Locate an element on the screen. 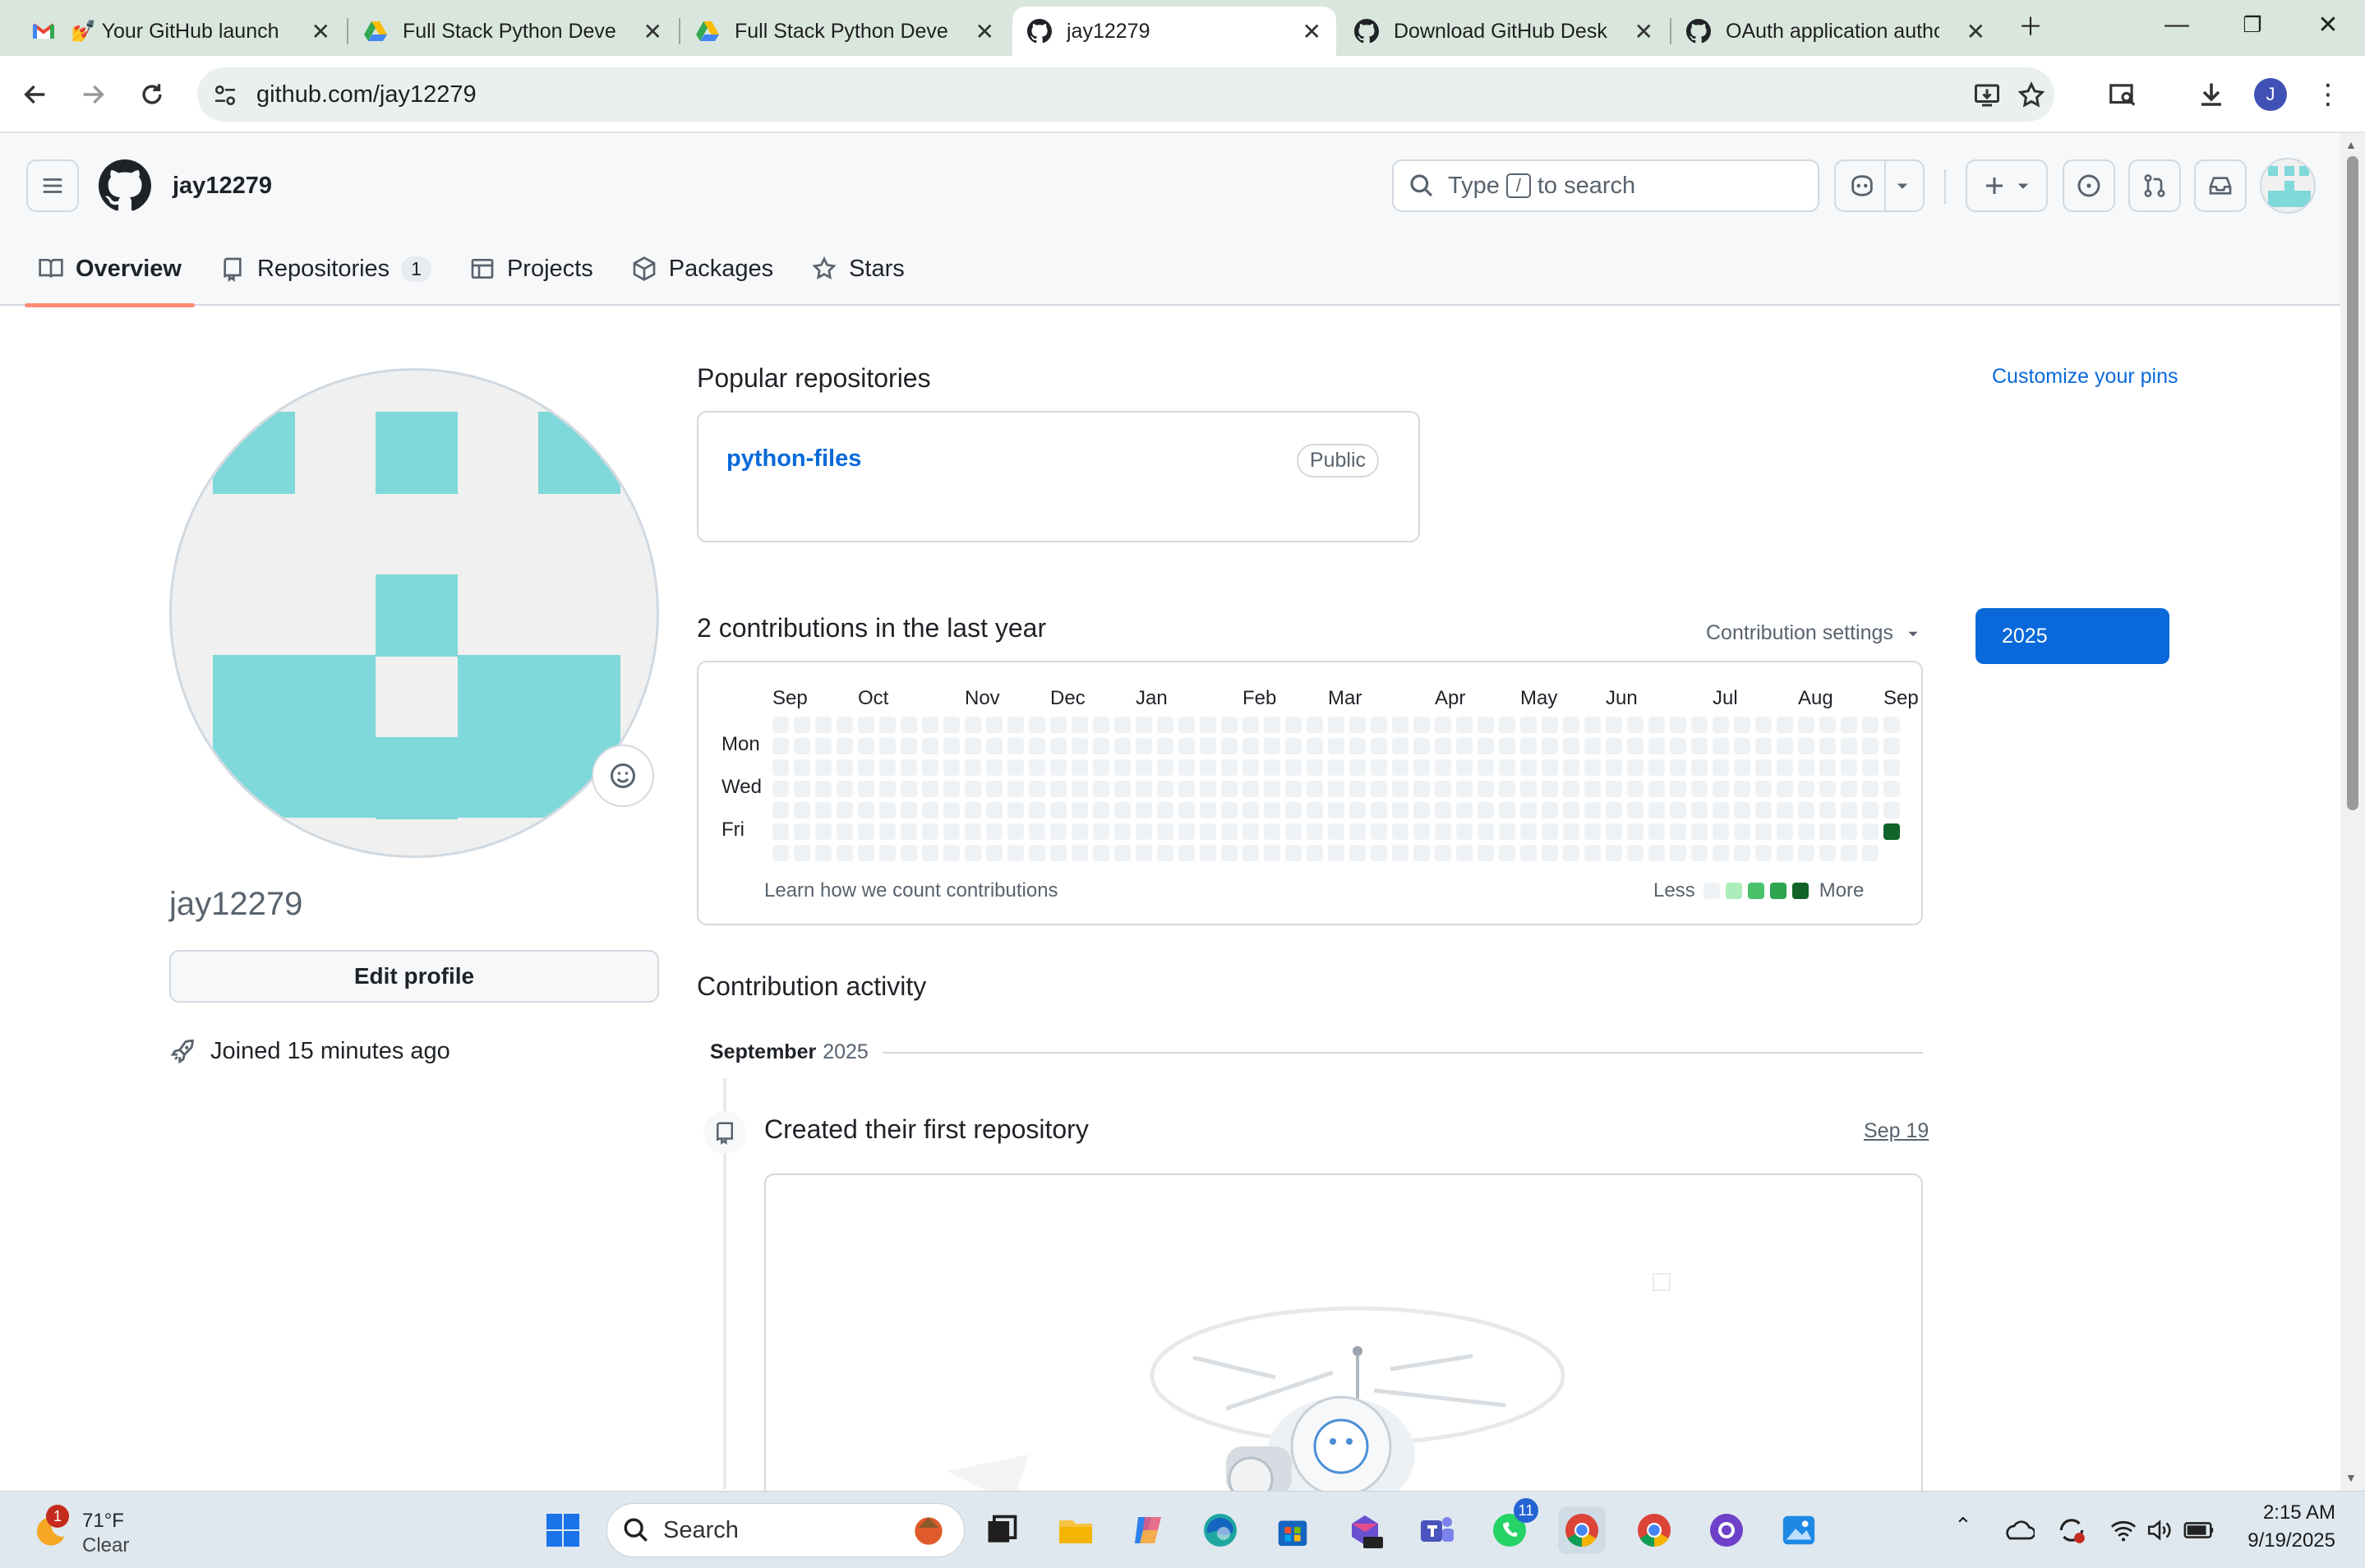 The image size is (2365, 1568). set-status-button is located at coordinates (623, 776).